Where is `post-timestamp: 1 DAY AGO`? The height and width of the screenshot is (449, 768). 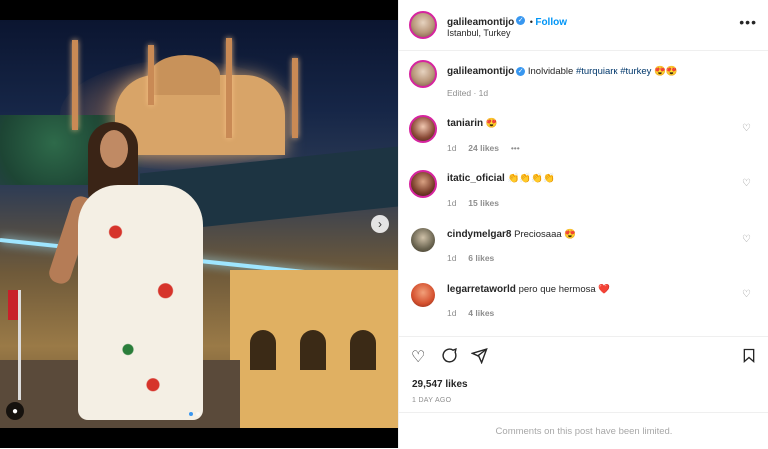
post-timestamp: 1 DAY AGO is located at coordinates (432, 400).